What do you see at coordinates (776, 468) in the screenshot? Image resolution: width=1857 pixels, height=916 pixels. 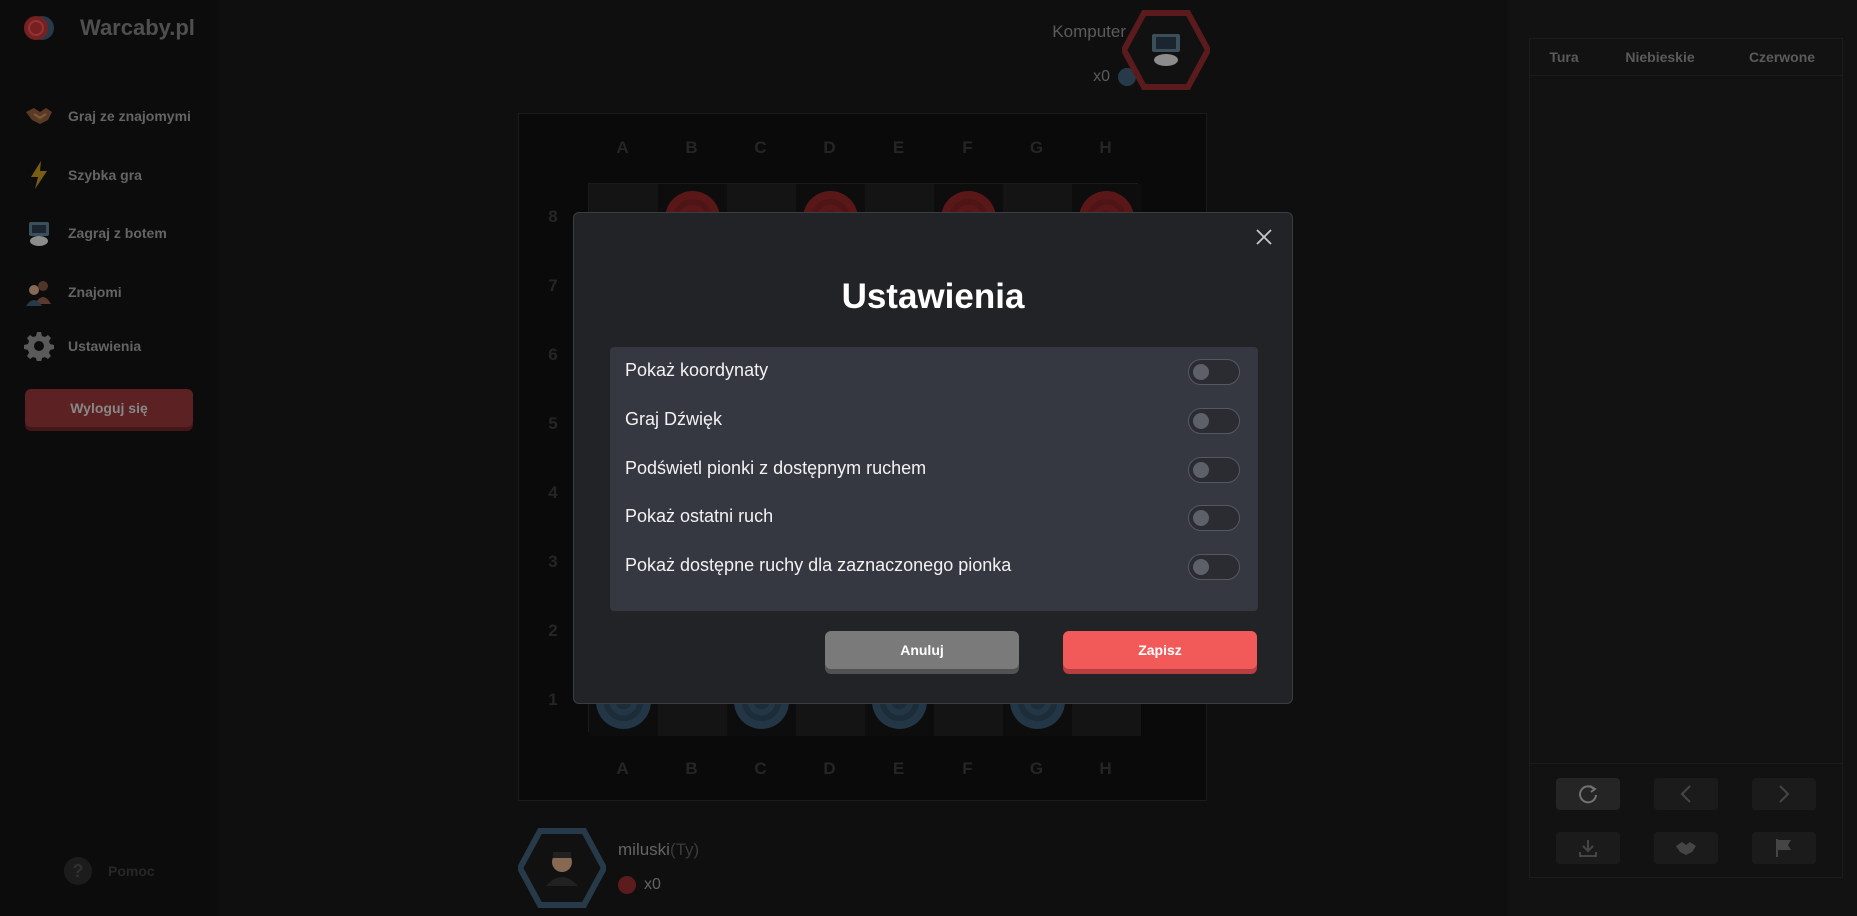 I see `setting-label: Podświetl pionki z dostępnym ruchem` at bounding box center [776, 468].